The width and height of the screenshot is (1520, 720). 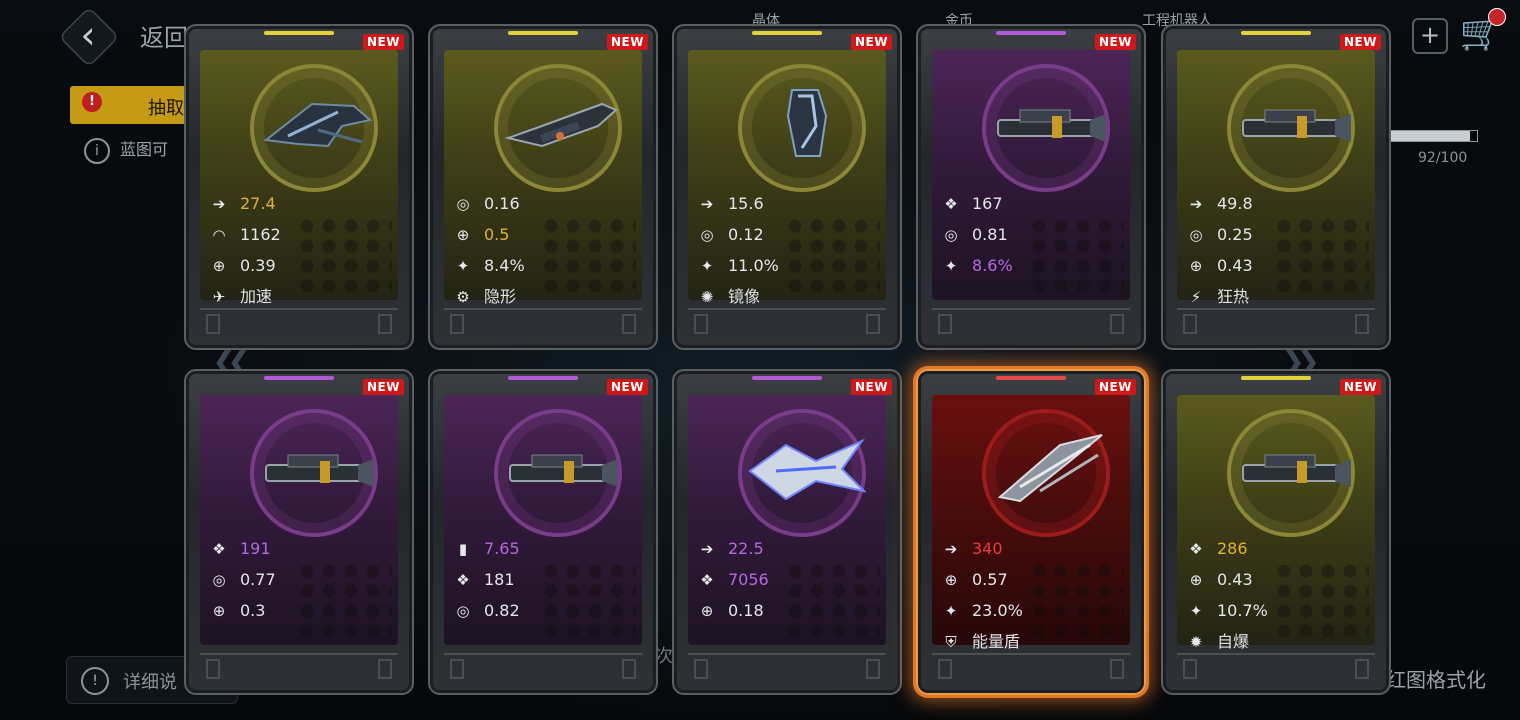 I want to click on stat-value: 10.7%, so click(x=1242, y=610).